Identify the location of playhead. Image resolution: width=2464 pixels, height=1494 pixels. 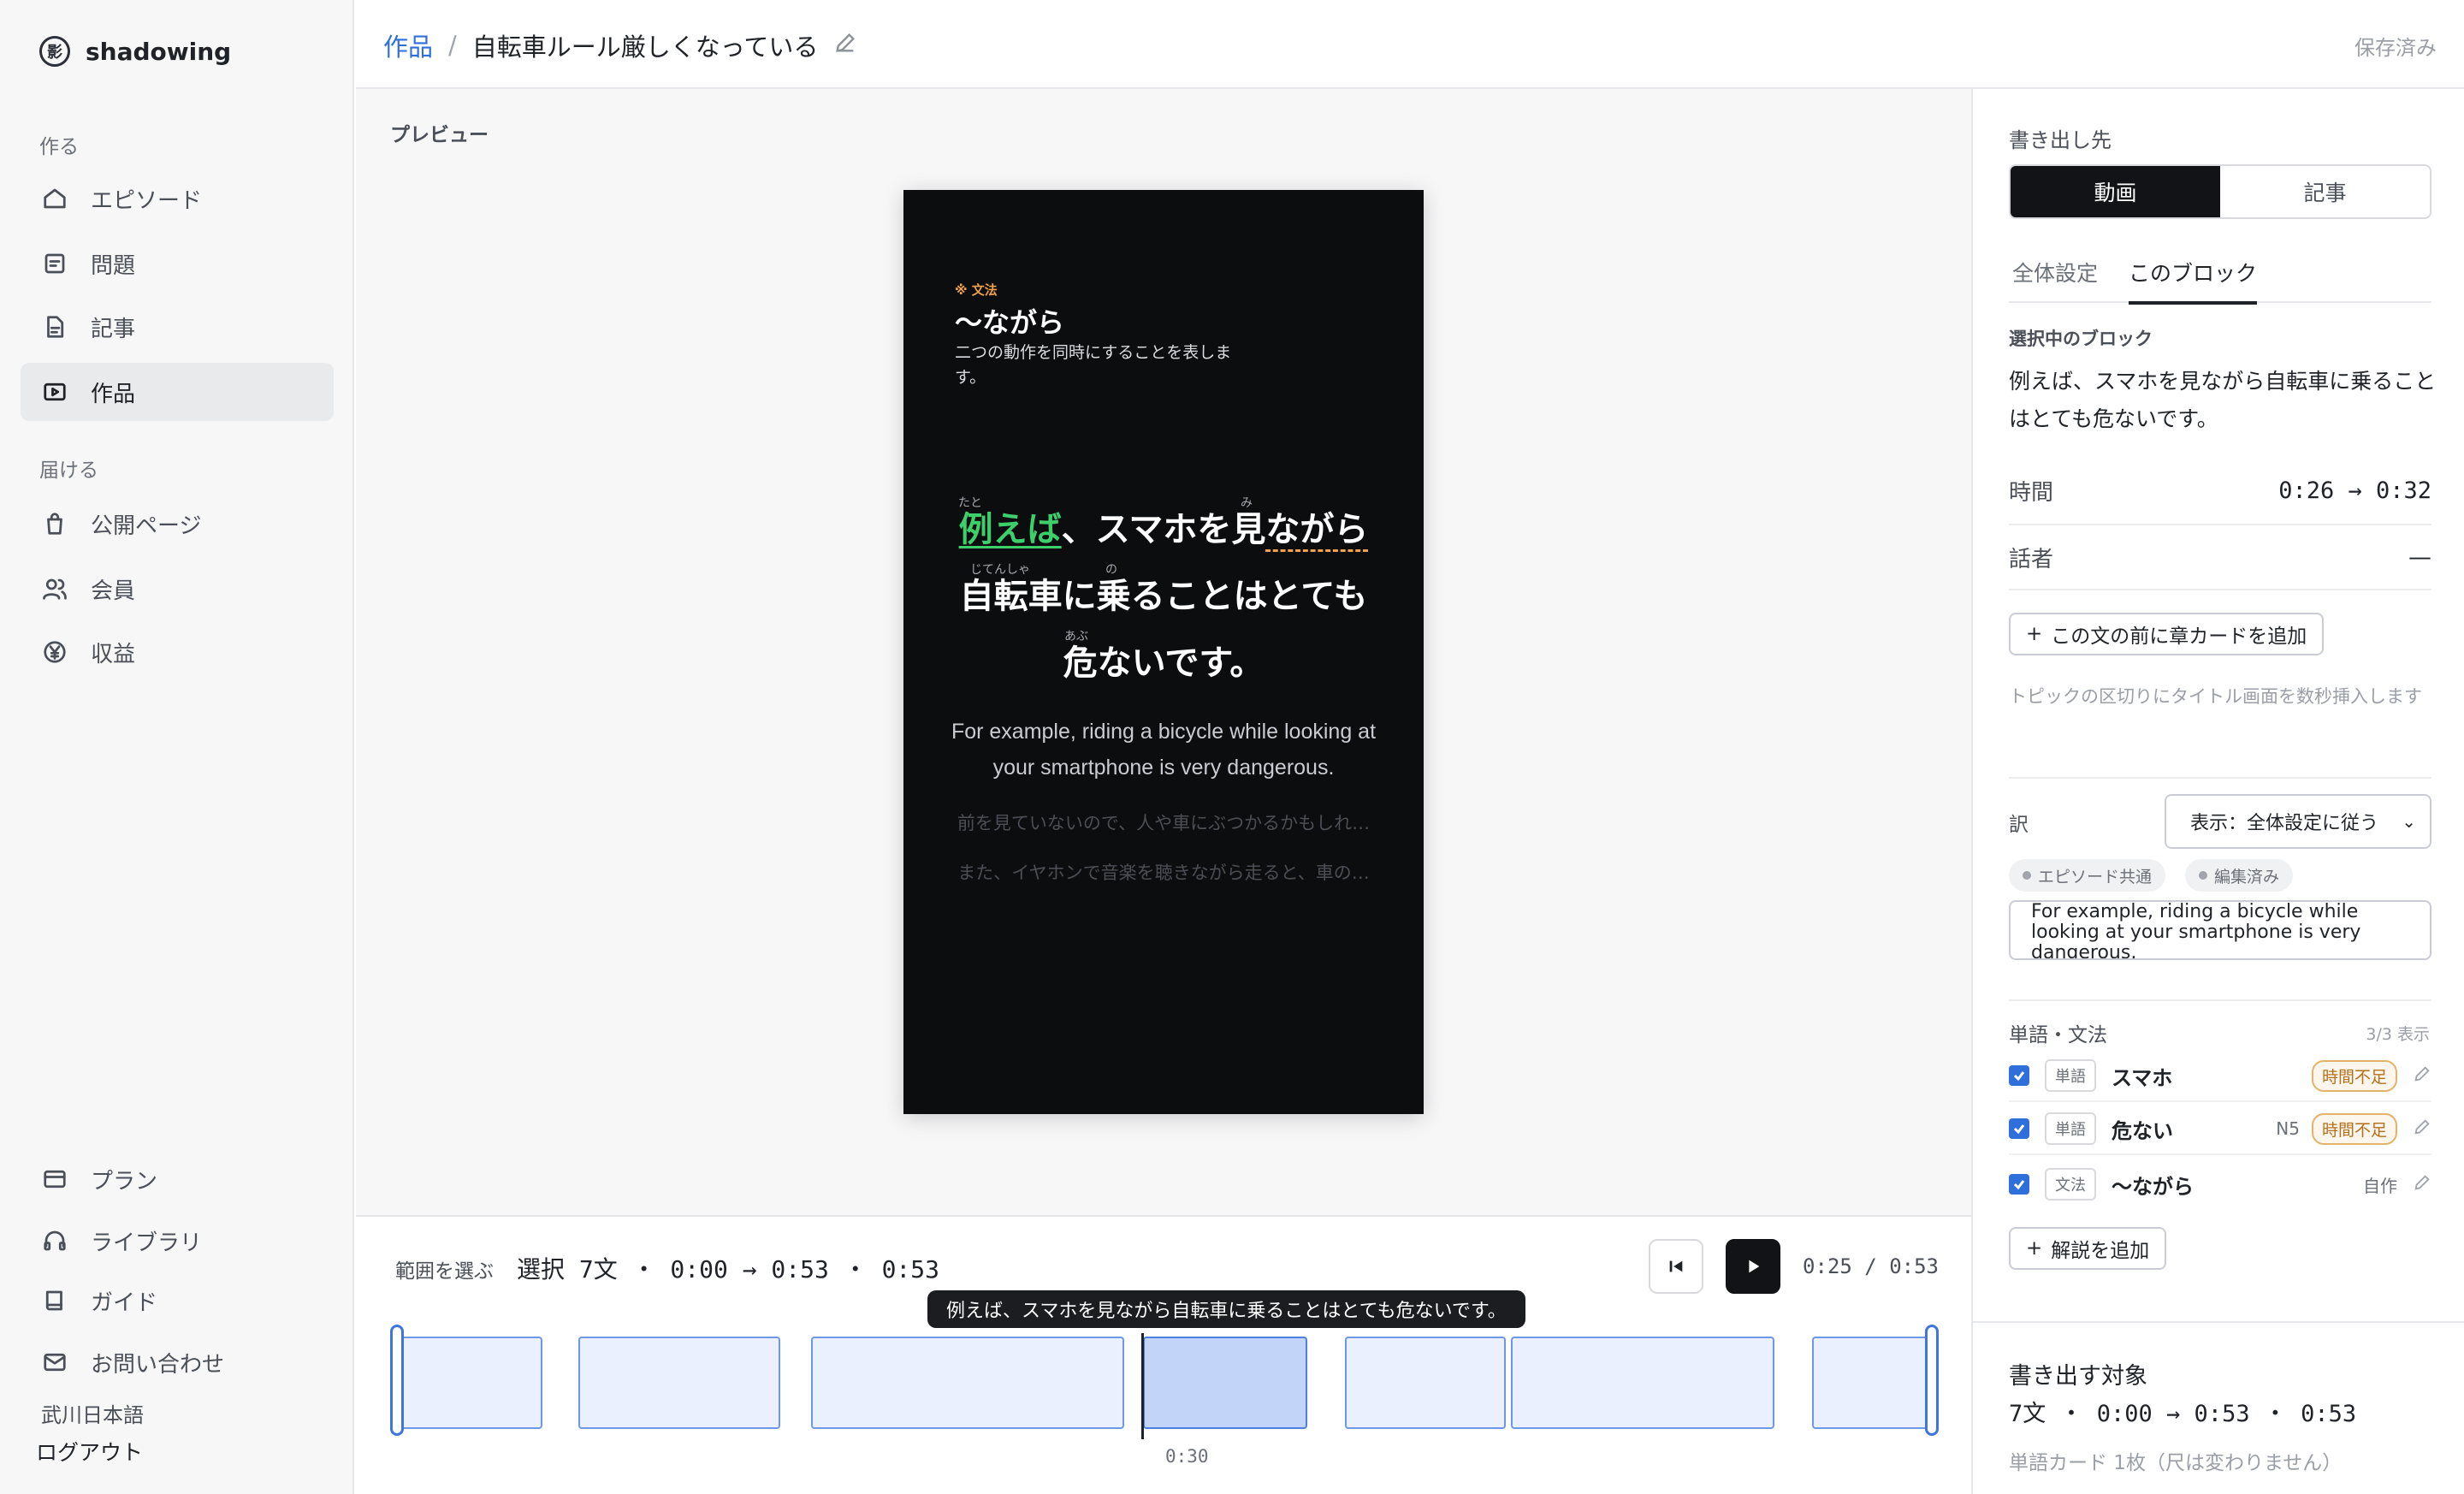
(1142, 1386).